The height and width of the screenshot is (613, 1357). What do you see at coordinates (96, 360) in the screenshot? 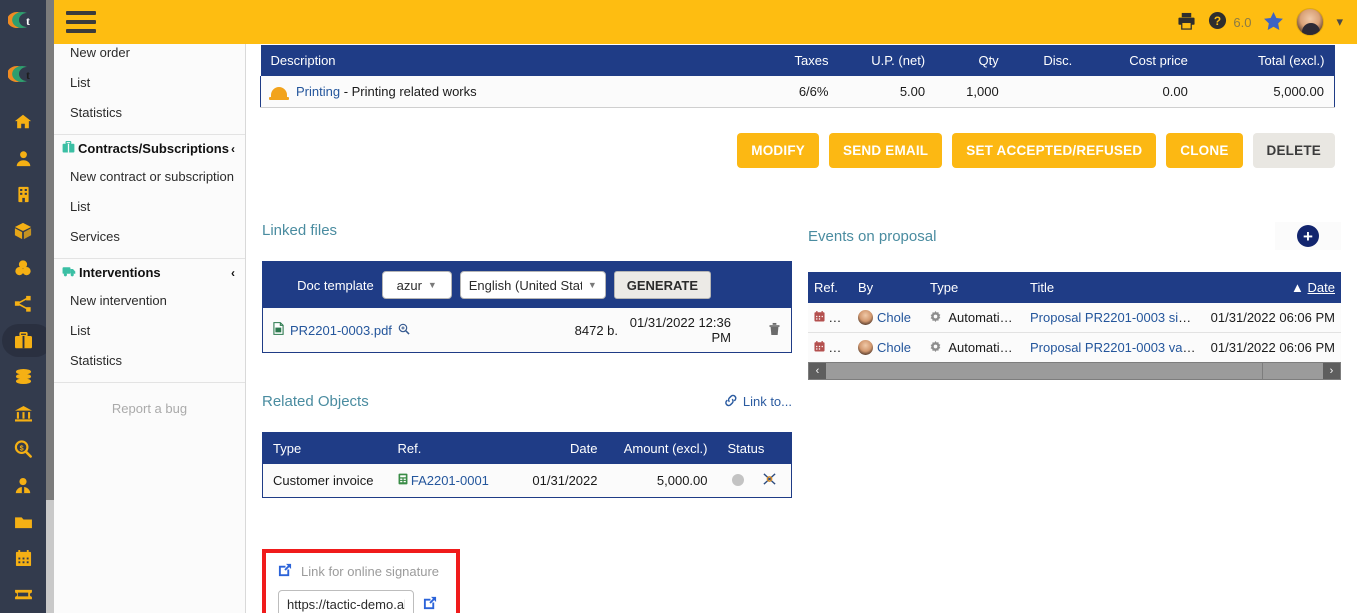
I see `menu-label: Statistics` at bounding box center [96, 360].